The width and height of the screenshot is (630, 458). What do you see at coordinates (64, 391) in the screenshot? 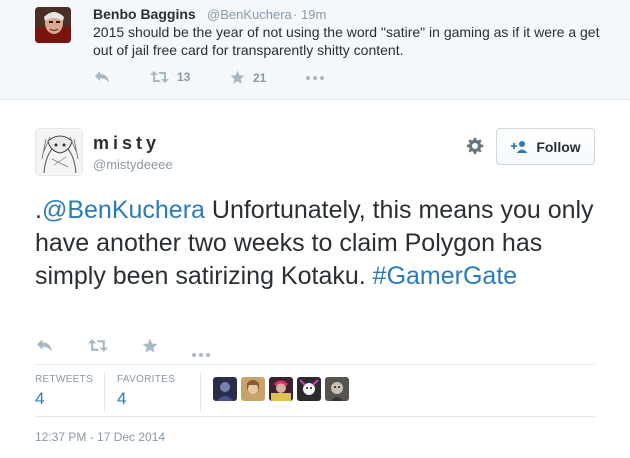
I see `retweets-stat: RETWEETS 4` at bounding box center [64, 391].